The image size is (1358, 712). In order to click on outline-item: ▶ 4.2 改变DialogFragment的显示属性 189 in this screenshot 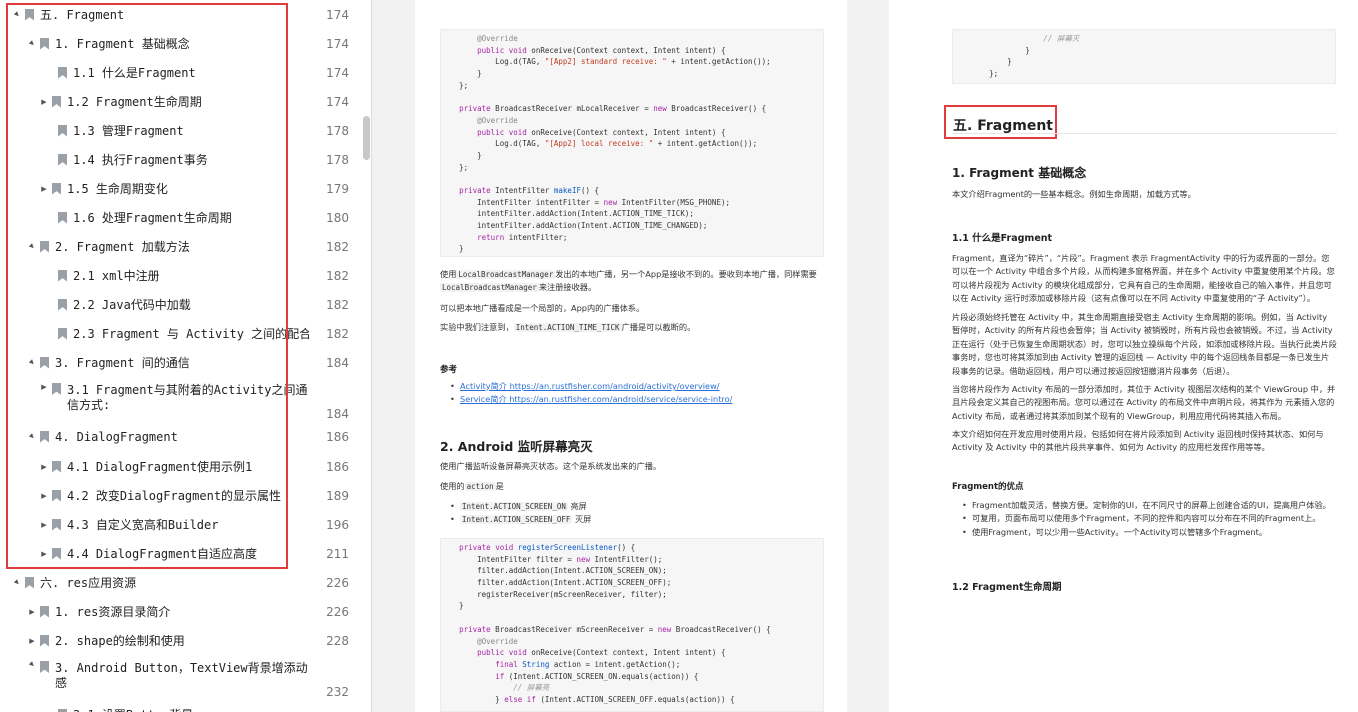, I will do `click(181, 495)`.